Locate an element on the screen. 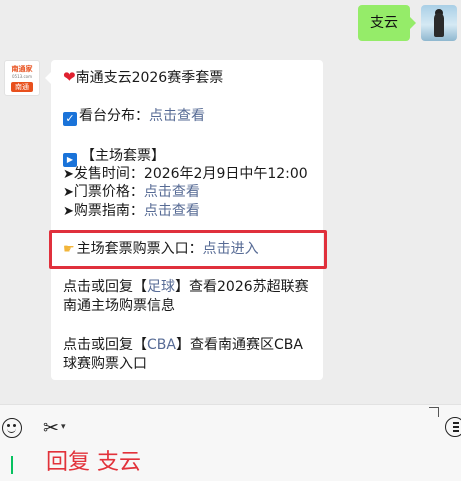 This screenshot has width=461, height=481. logo-text-bottom: 南通 is located at coordinates (22, 87).